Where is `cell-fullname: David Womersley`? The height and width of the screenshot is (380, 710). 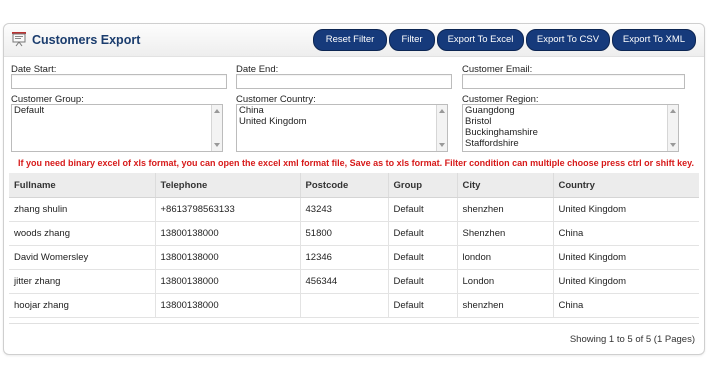 cell-fullname: David Womersley is located at coordinates (82, 257).